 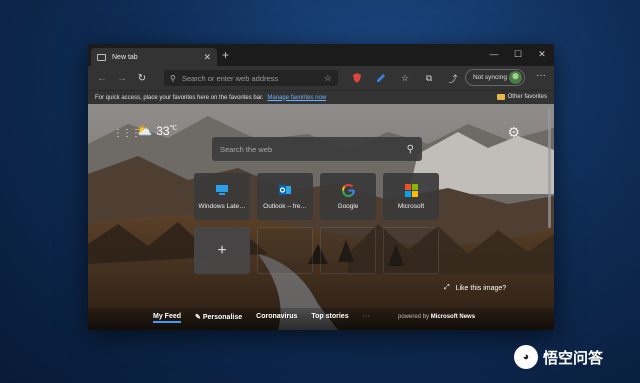 I want to click on other-favorites: Other favorites, so click(x=521, y=97).